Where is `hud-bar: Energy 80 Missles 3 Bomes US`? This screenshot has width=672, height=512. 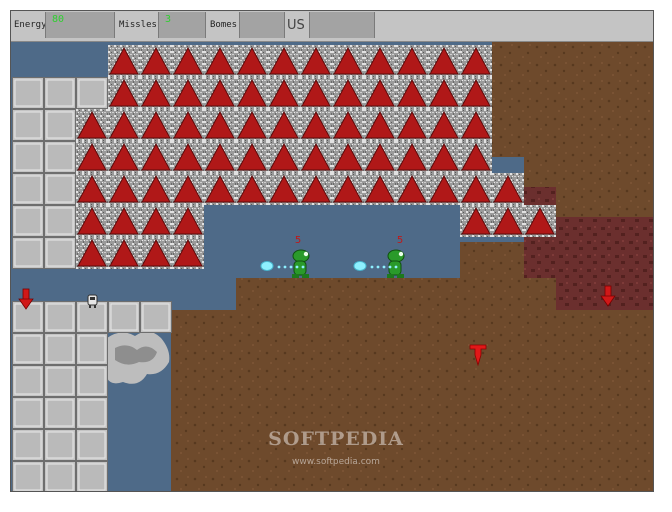 hud-bar: Energy 80 Missles 3 Bomes US is located at coordinates (332, 26).